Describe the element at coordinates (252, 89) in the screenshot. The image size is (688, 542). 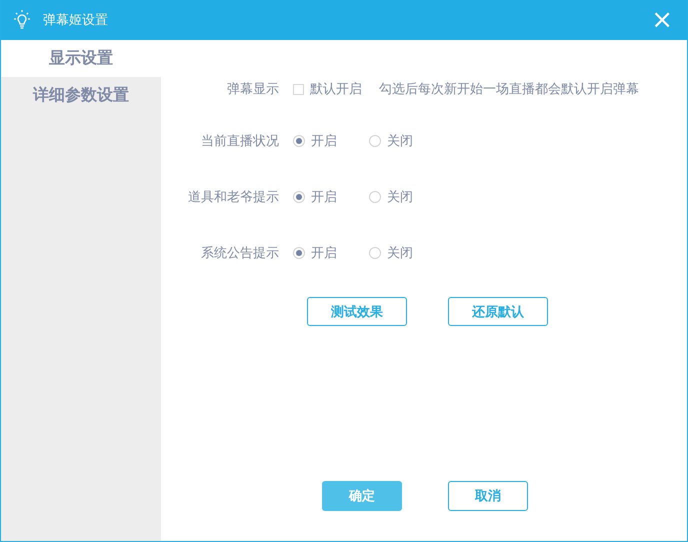
I see `setting-label: 弹幕显示` at that location.